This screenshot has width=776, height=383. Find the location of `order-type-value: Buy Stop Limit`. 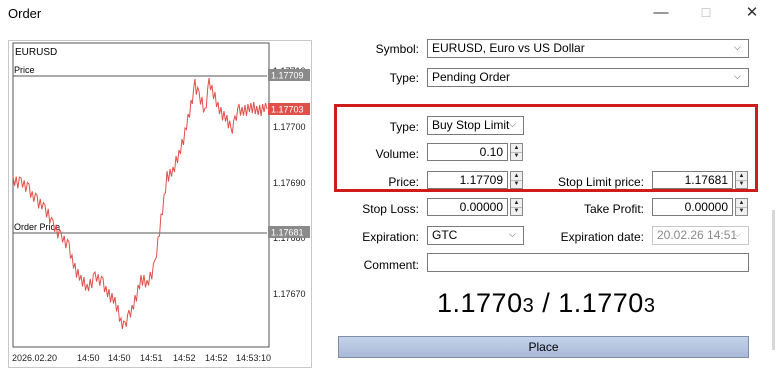

order-type-value: Buy Stop Limit is located at coordinates (471, 125).